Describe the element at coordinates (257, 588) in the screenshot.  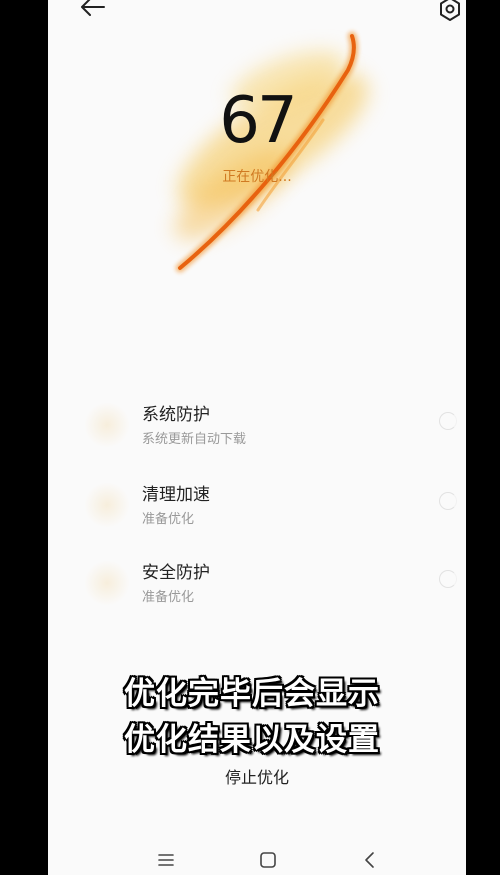
I see `task-security-protection: 安全防护 准备优化` at that location.